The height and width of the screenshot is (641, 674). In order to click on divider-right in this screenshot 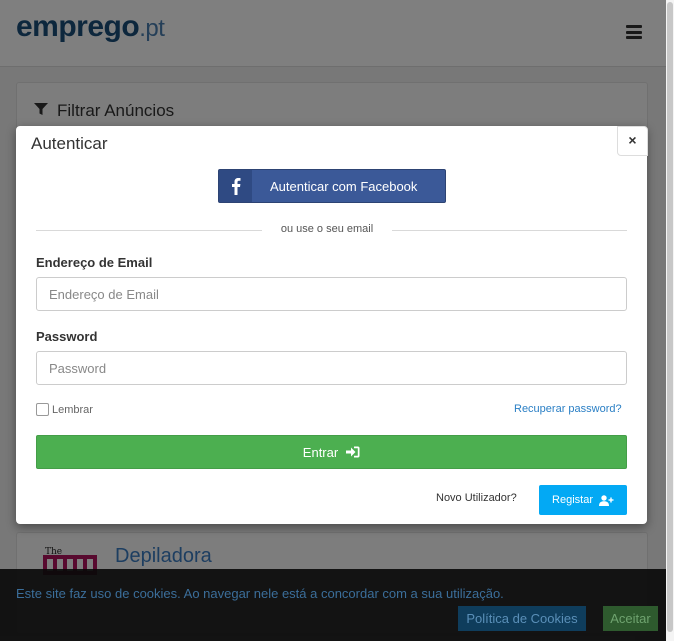, I will do `click(509, 230)`.